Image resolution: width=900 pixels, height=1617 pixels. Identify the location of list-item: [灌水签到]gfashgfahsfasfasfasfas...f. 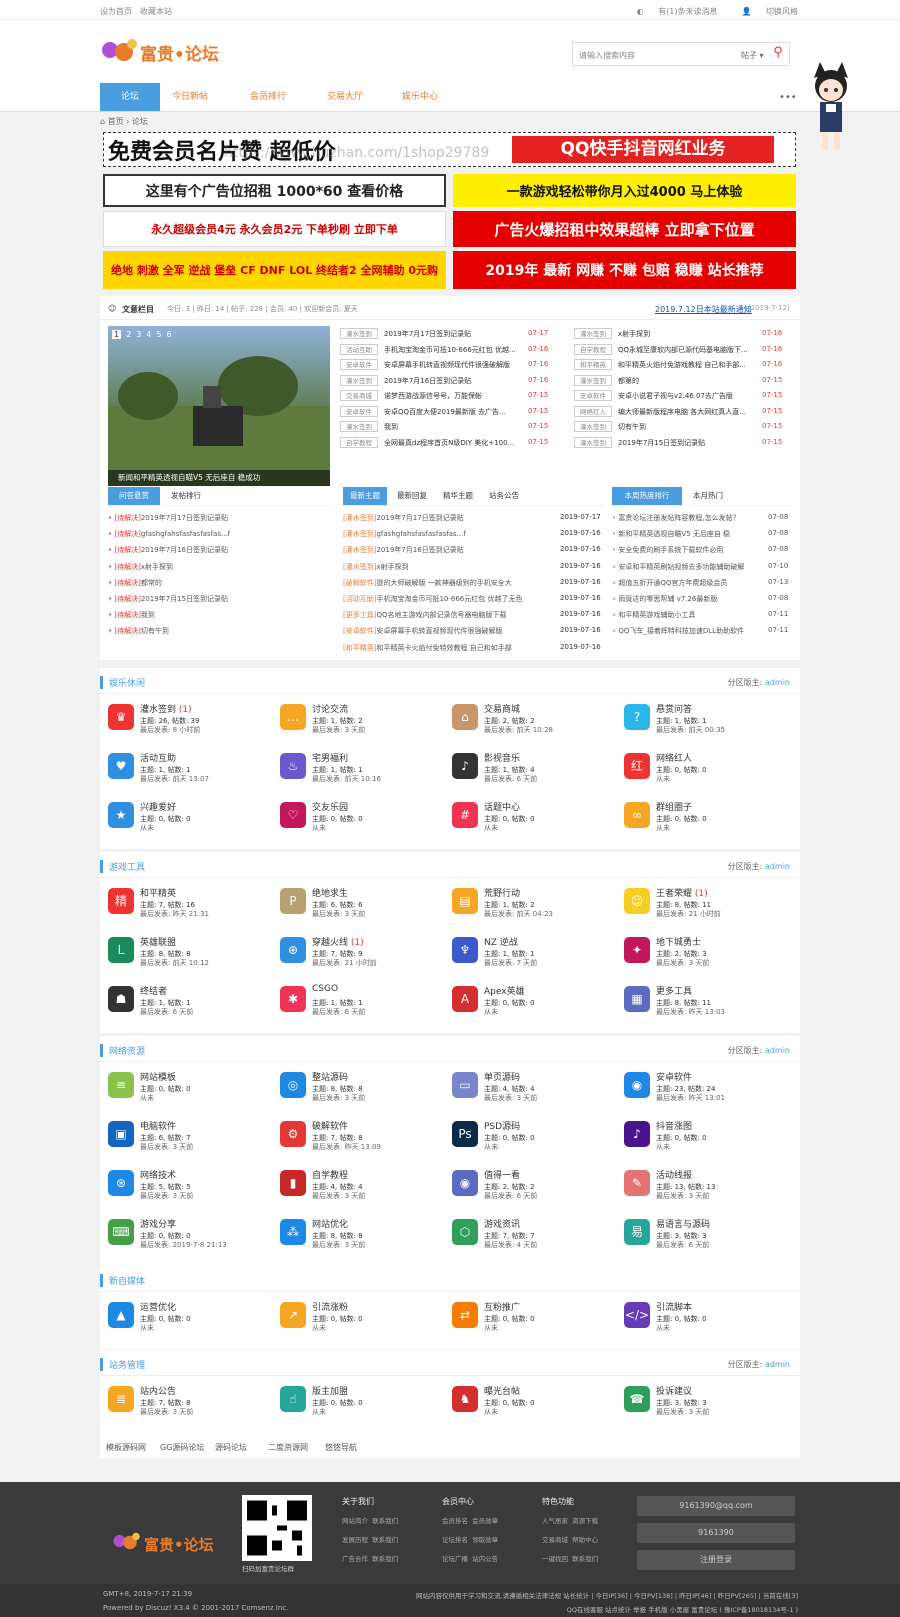
(450, 534).